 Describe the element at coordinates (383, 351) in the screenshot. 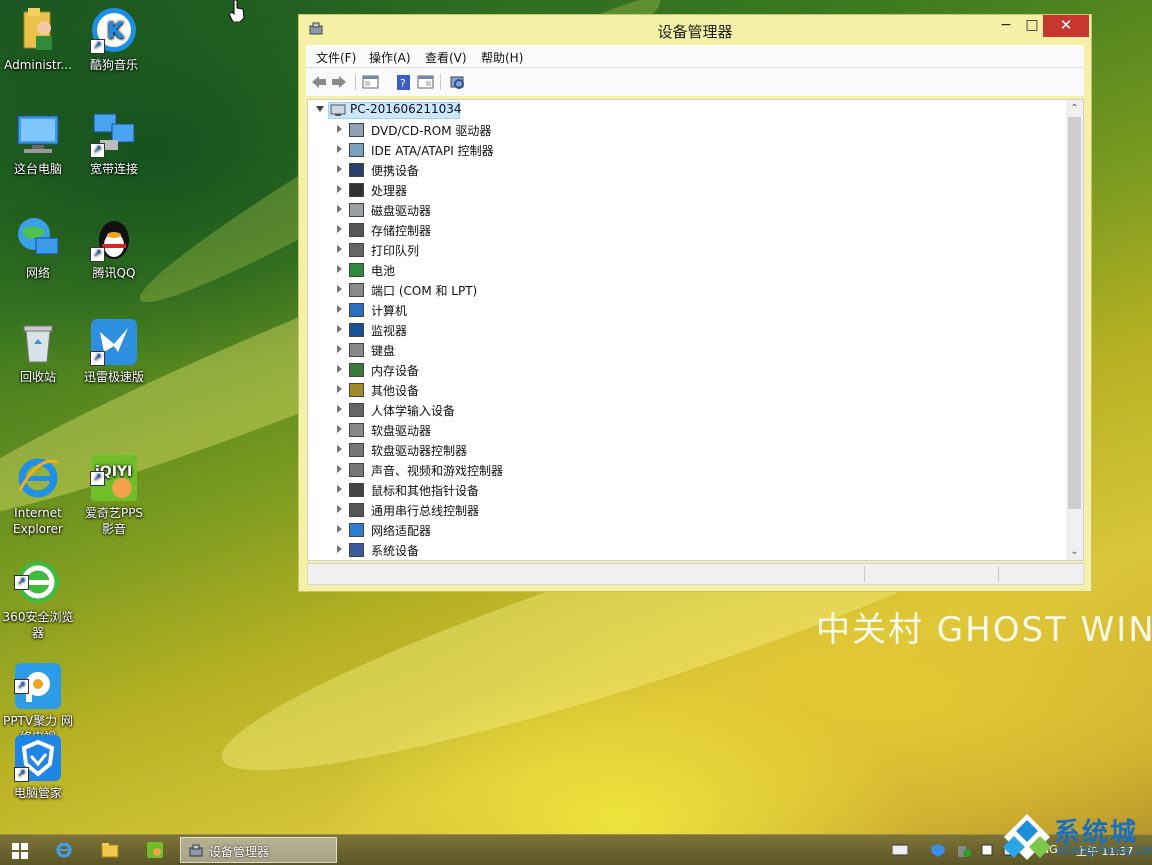

I see `tree-item-label: 键盘` at that location.